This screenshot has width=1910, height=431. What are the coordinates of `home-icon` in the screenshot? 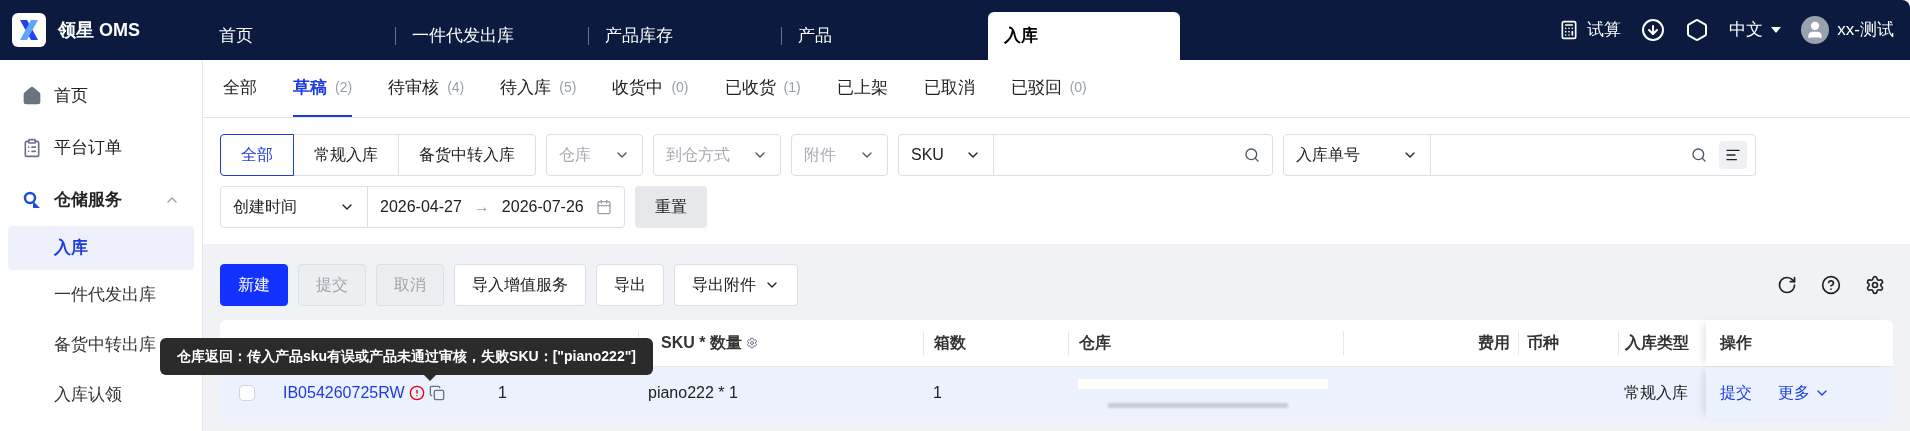 It's located at (32, 96).